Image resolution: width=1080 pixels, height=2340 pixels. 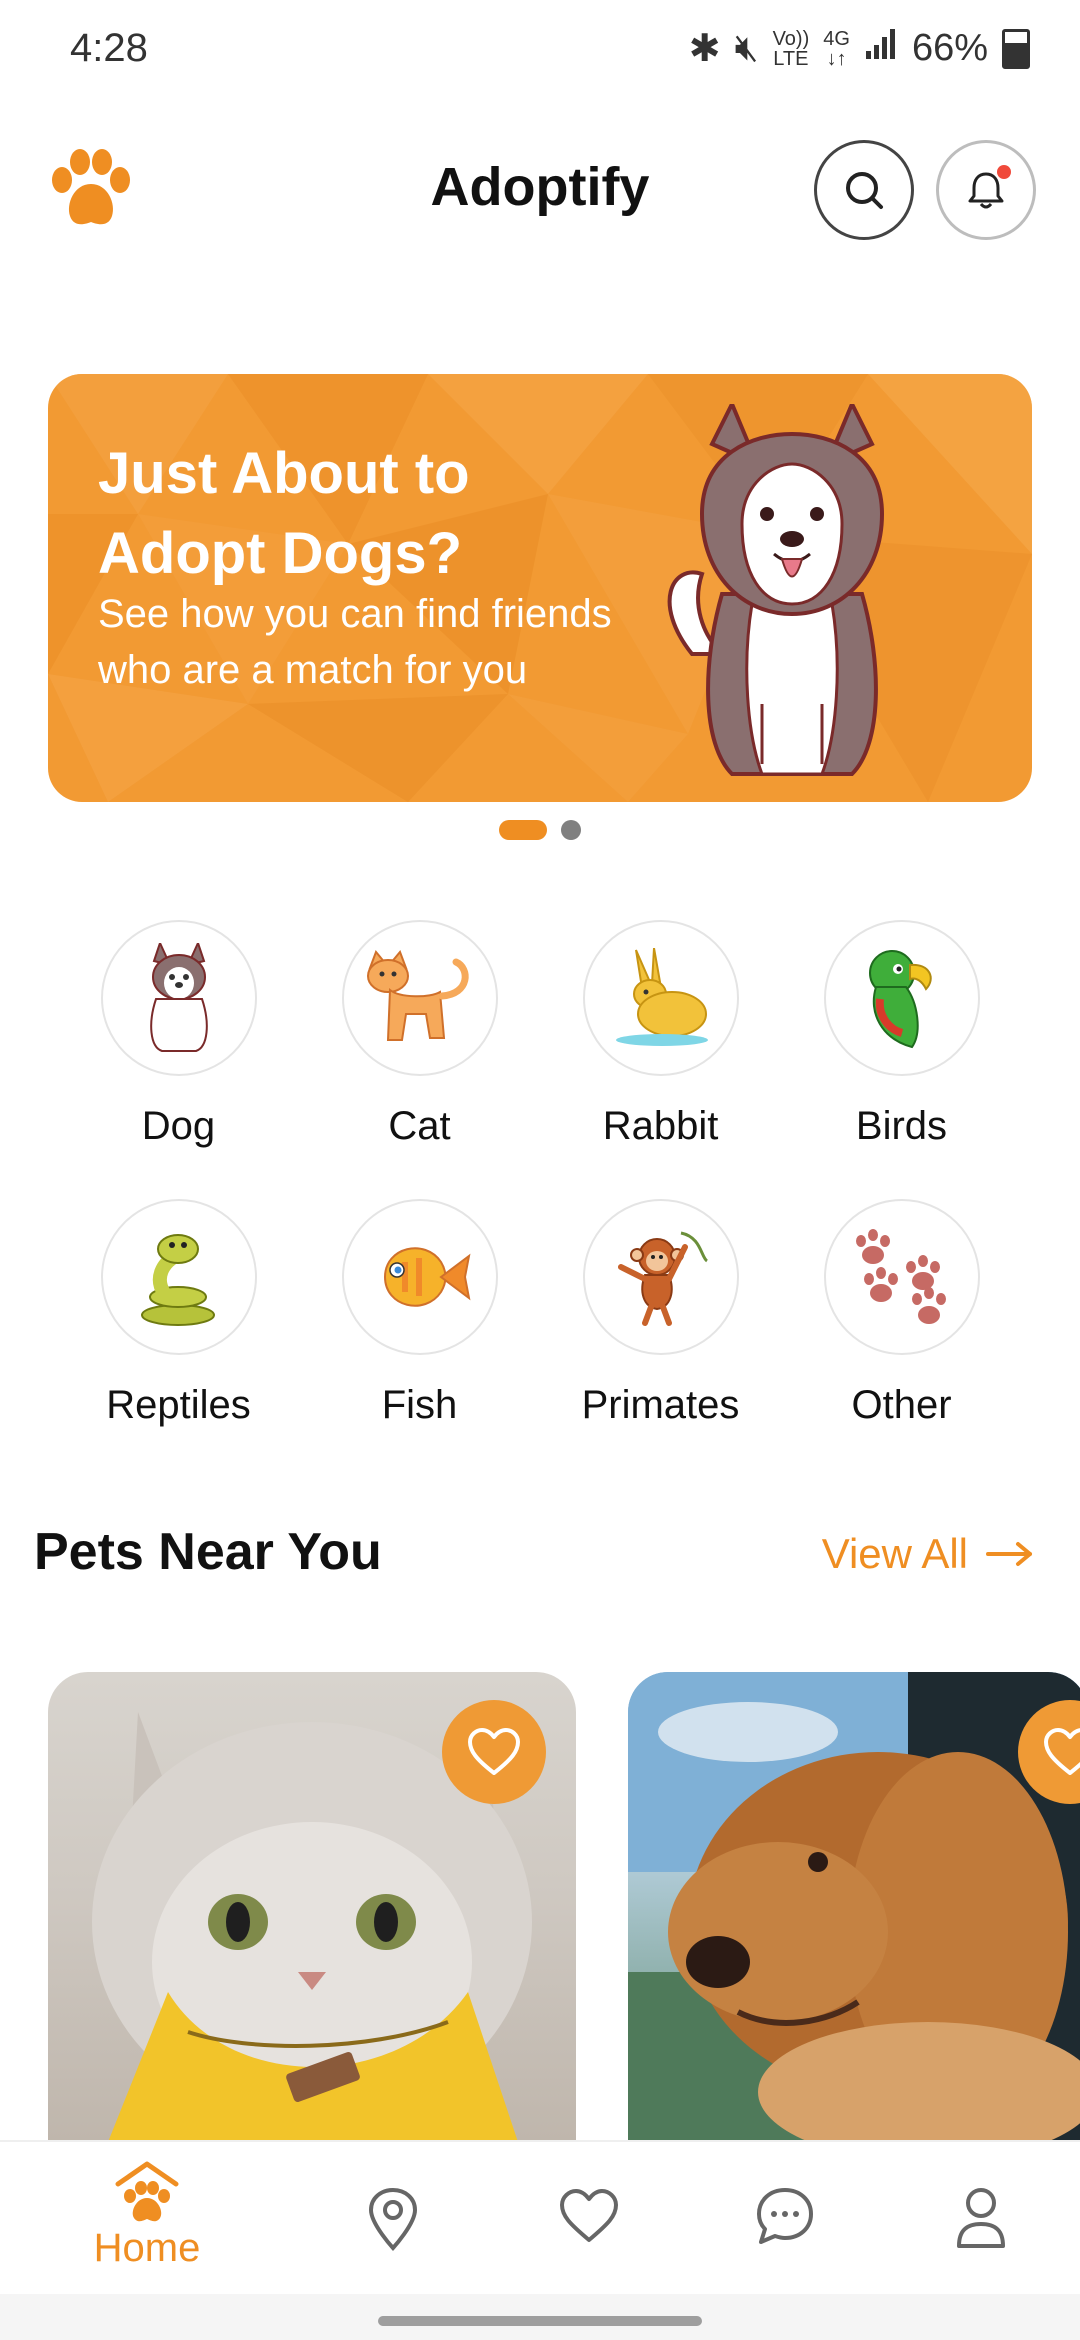 I want to click on arrow-right-icon, so click(x=1009, y=1554).